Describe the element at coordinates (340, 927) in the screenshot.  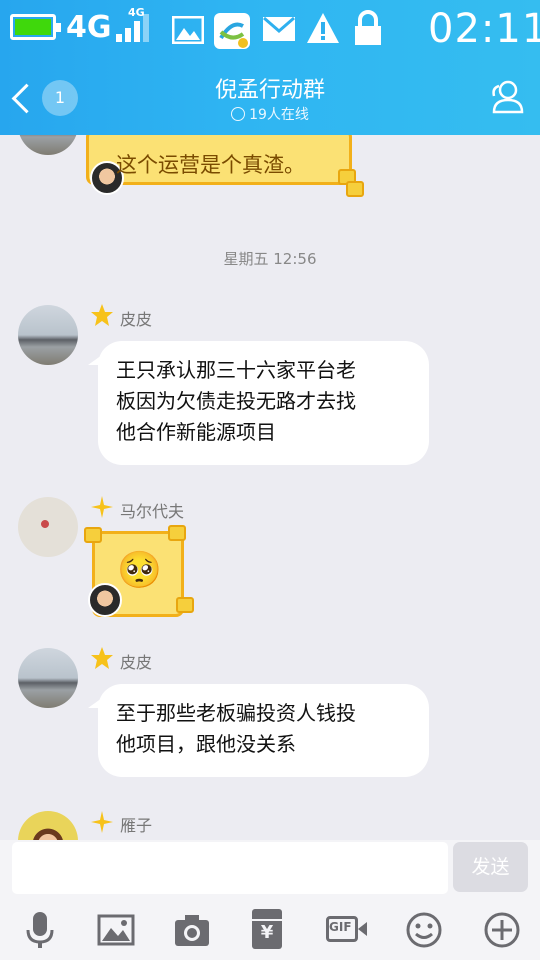
I see `gif-label: GIF` at that location.